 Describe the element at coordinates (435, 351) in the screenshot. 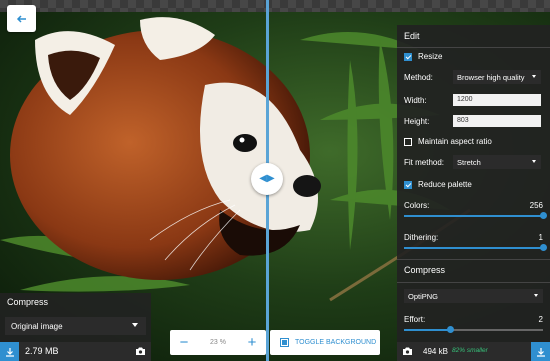

I see `right-file-size: 494 kB` at that location.